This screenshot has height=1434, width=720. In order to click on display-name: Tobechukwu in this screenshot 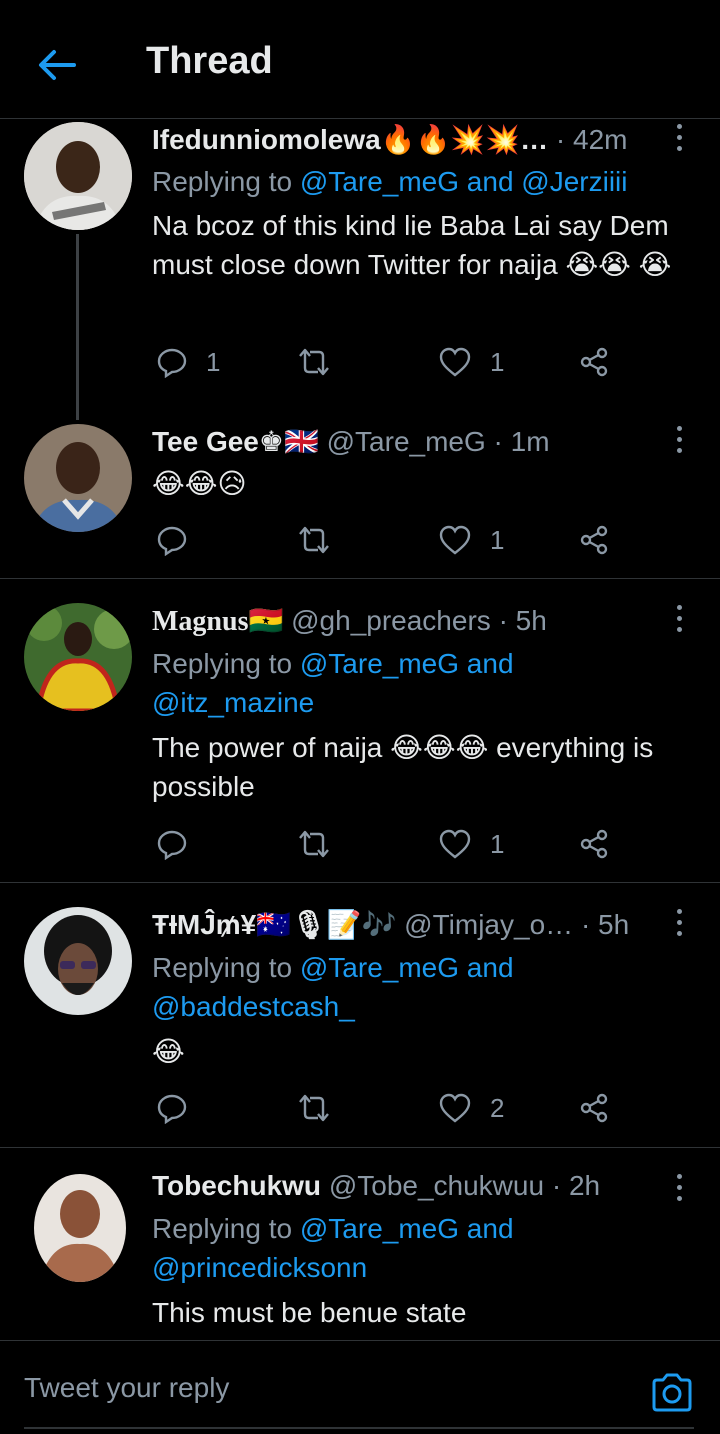, I will do `click(236, 1185)`.